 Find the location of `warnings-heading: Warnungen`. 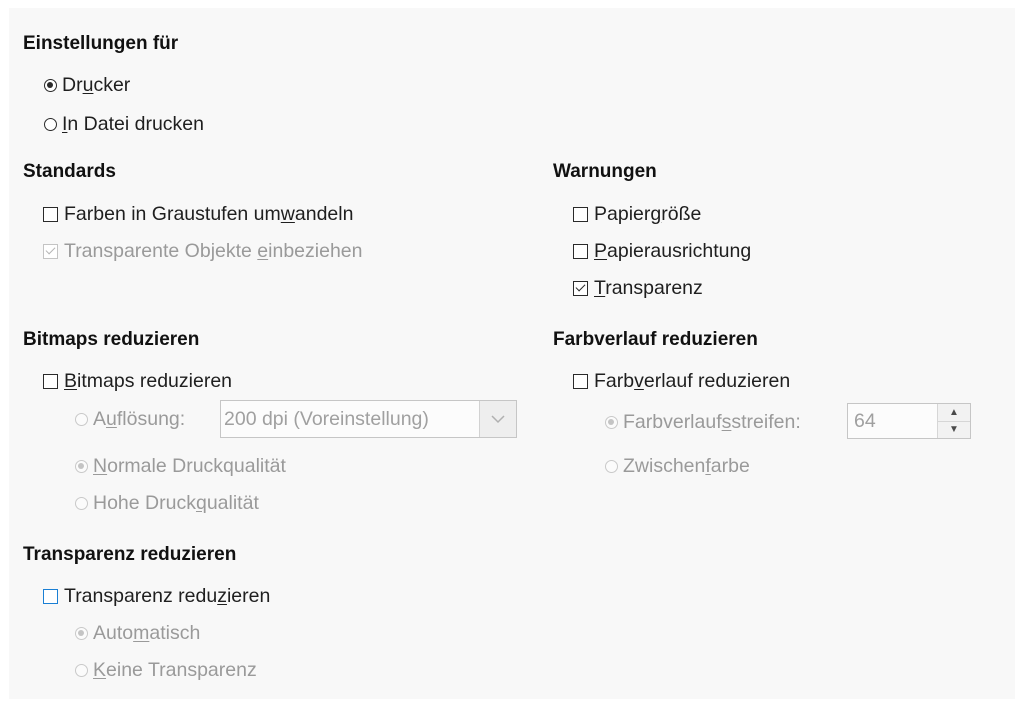

warnings-heading: Warnungen is located at coordinates (605, 171).